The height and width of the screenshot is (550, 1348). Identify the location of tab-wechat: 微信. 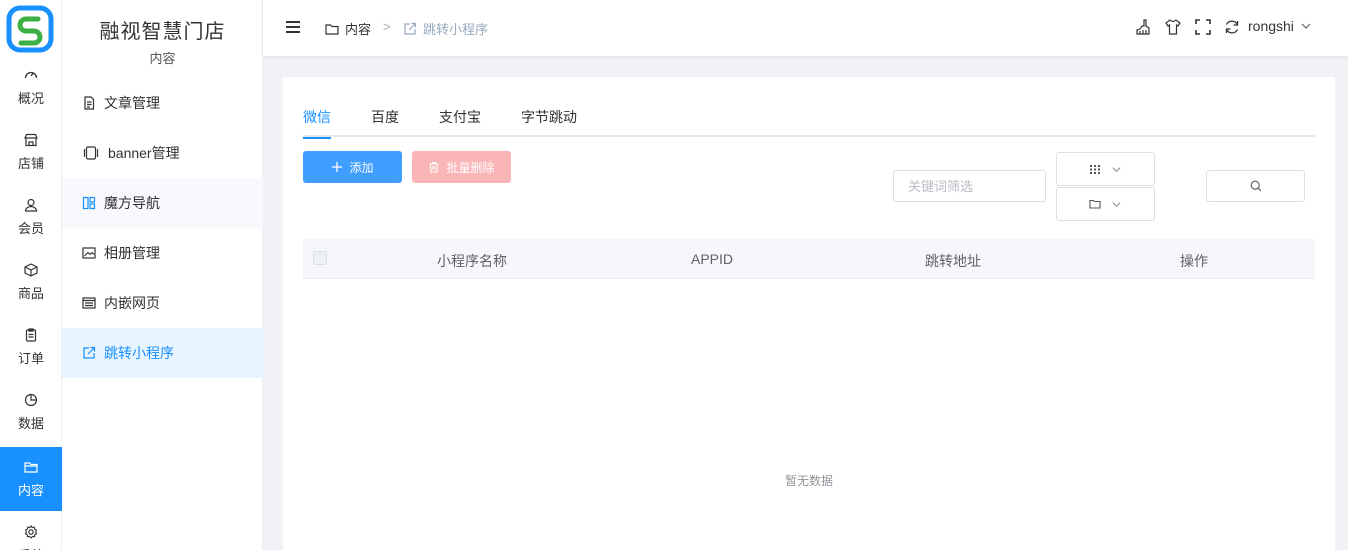
(317, 123).